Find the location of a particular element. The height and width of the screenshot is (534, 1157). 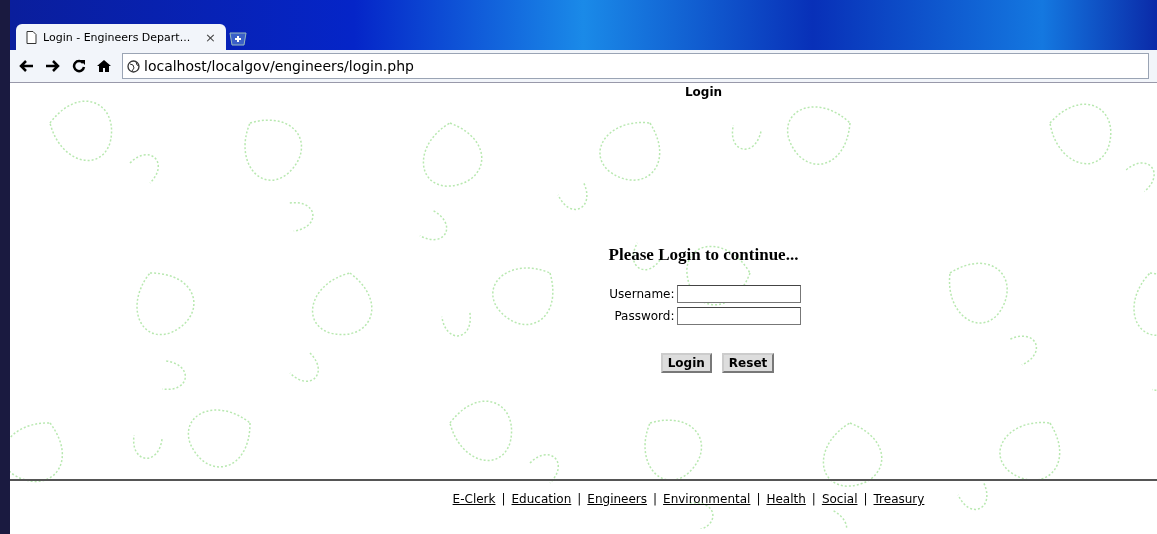

footer-link: Health is located at coordinates (786, 499).